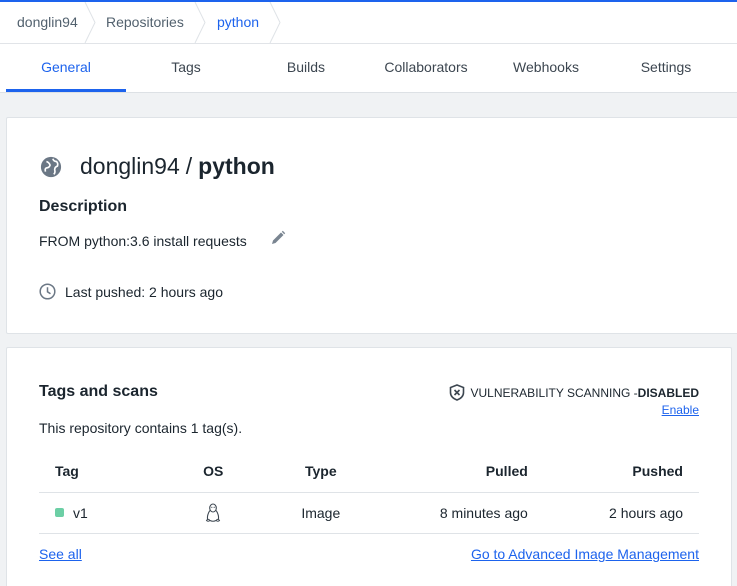 The image size is (737, 586). Describe the element at coordinates (452, 472) in the screenshot. I see `column-pulled: Pulled` at that location.